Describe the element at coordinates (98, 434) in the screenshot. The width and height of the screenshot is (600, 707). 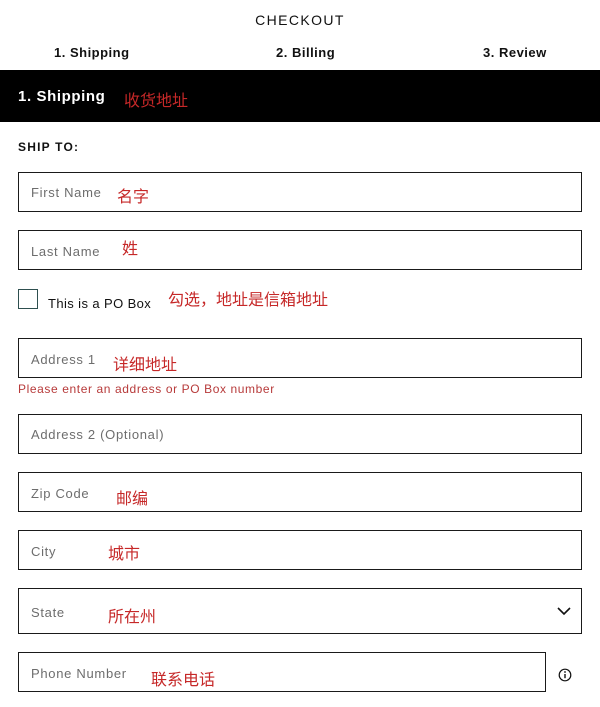
I see `address2-placeholder: Address 2 (Optional)` at that location.